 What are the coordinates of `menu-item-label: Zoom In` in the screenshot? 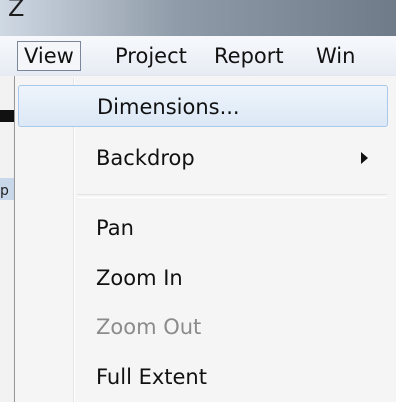 It's located at (139, 278).